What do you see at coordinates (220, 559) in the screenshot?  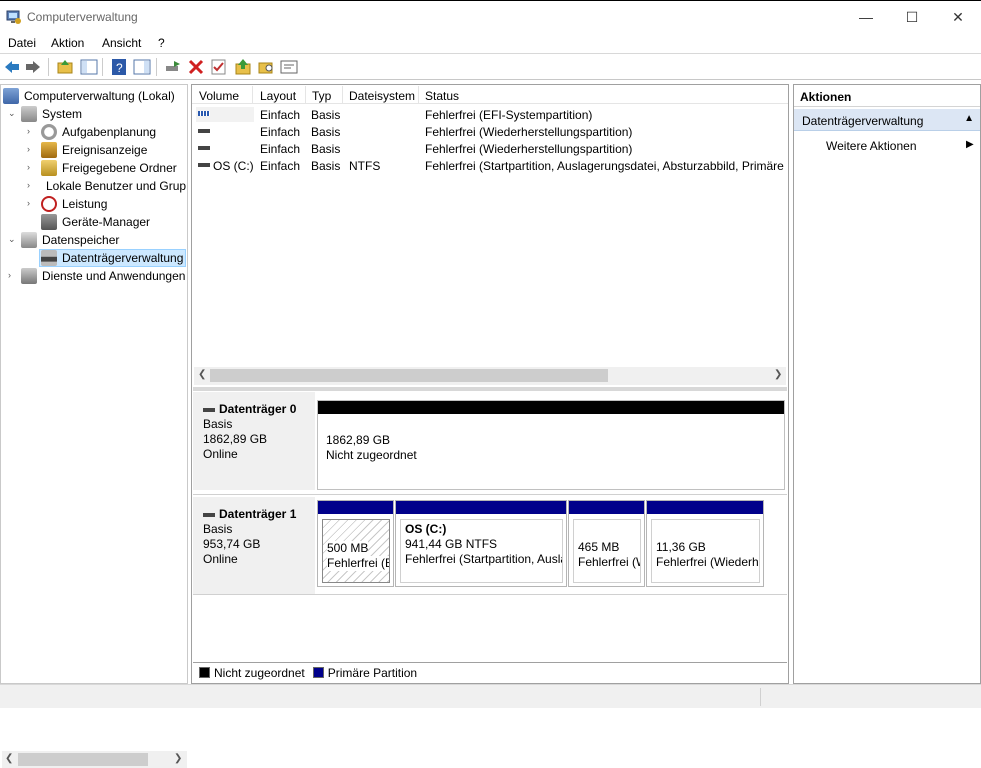 I see `disk-state: Online` at bounding box center [220, 559].